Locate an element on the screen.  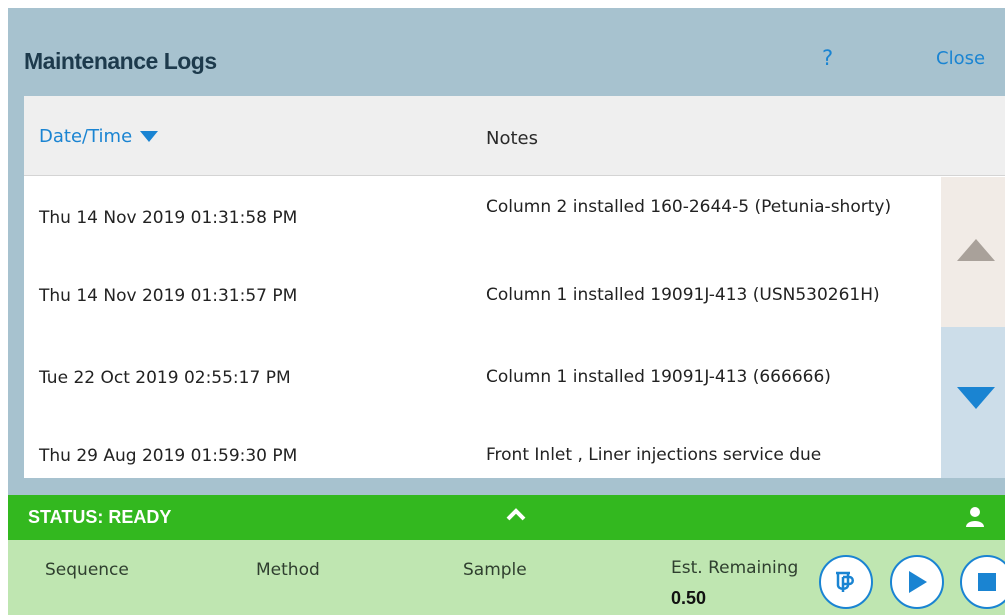
date-time-column-header: Date/Time is located at coordinates (99, 136).